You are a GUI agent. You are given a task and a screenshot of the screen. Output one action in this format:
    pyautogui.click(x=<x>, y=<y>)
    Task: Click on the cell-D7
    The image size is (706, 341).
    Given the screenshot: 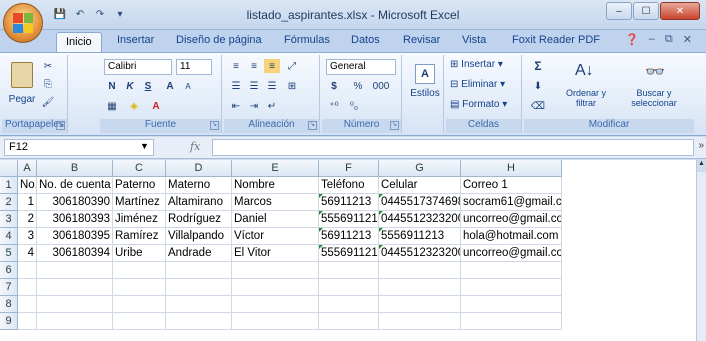 What is the action you would take?
    pyautogui.click(x=199, y=287)
    